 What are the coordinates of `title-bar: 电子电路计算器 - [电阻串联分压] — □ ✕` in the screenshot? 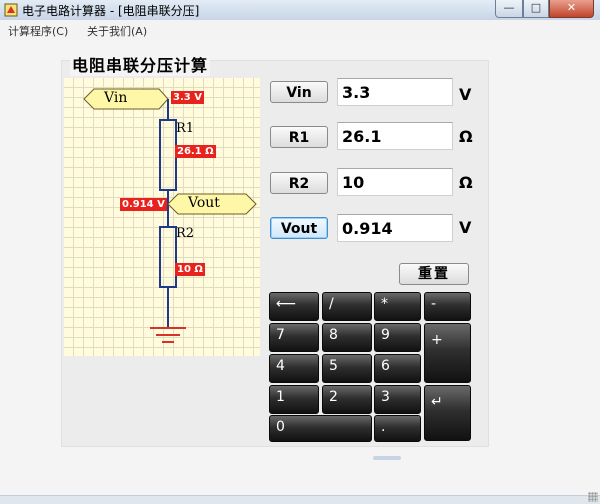 It's located at (300, 10).